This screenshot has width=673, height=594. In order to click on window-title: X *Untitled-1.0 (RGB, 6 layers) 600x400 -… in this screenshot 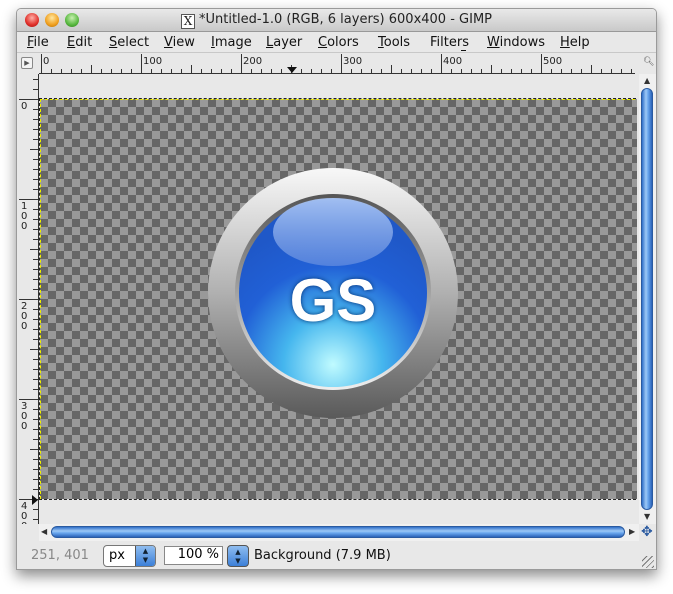, I will do `click(336, 20)`.